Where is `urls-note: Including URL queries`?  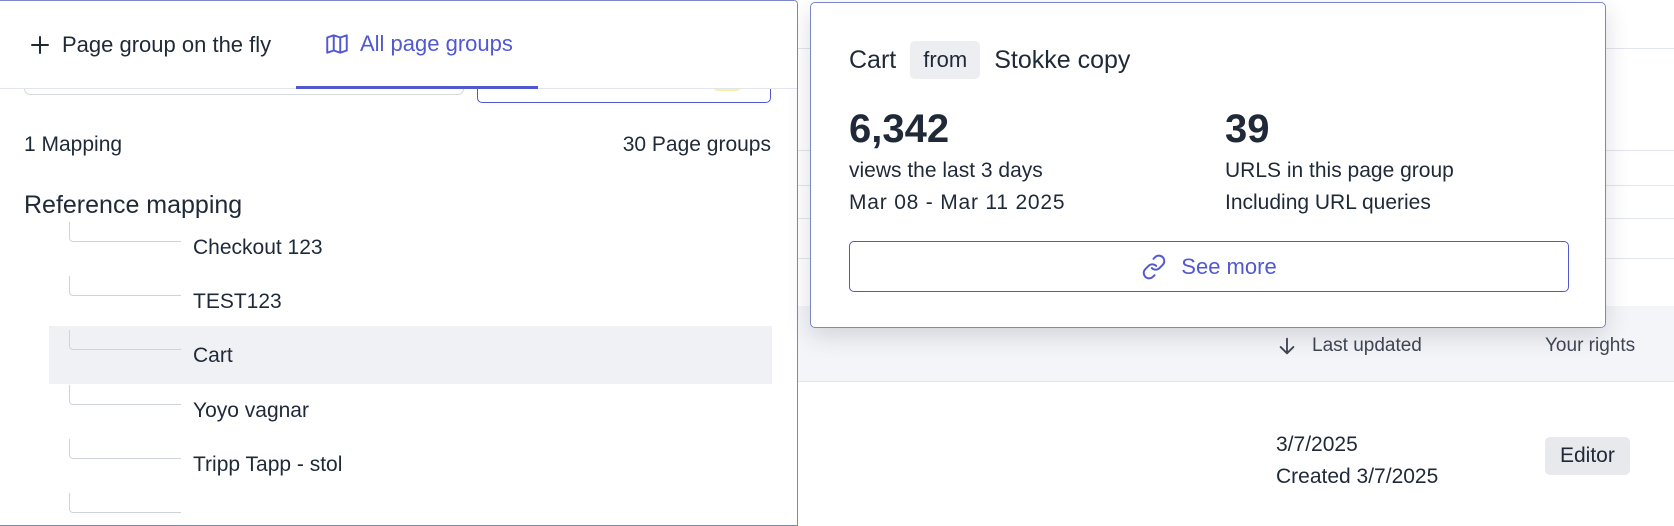
urls-note: Including URL queries is located at coordinates (1328, 202).